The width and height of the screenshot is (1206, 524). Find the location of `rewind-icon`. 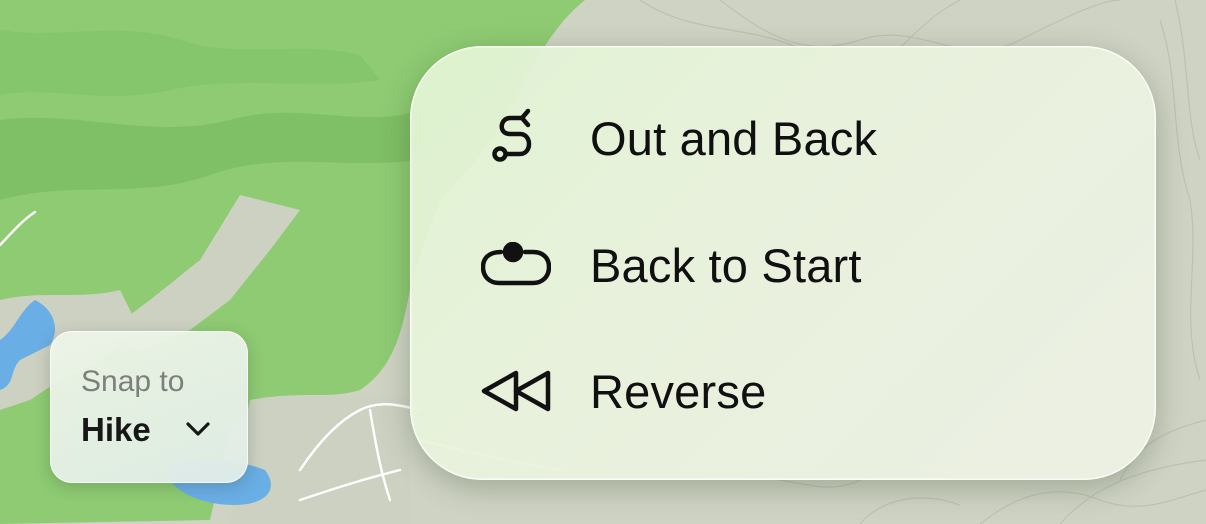

rewind-icon is located at coordinates (516, 391).